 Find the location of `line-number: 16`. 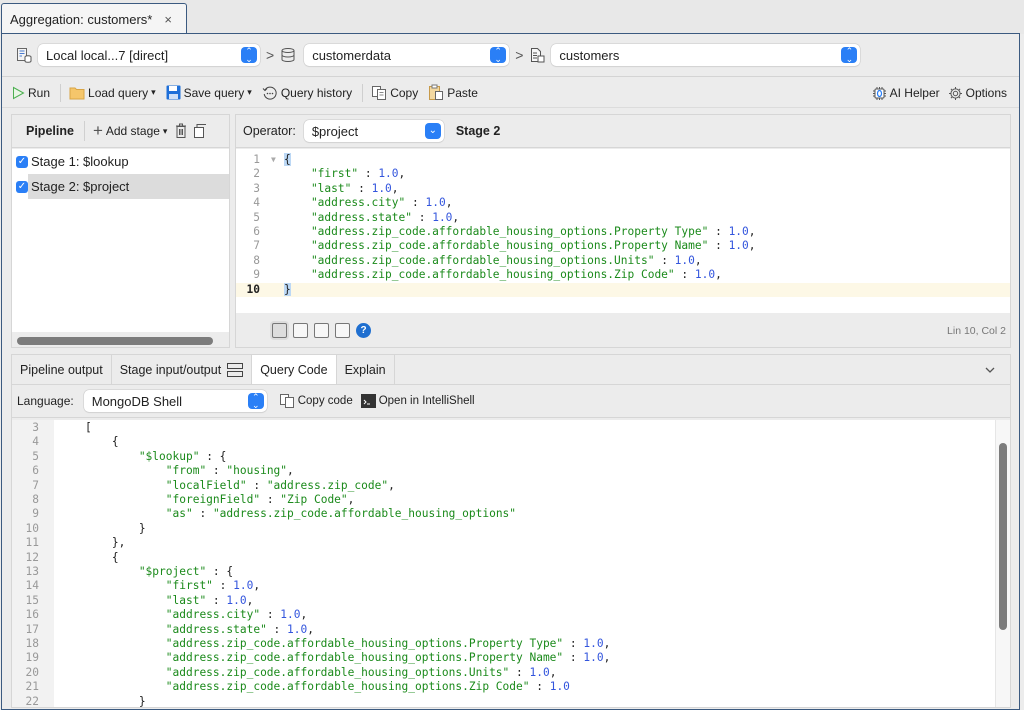

line-number: 16 is located at coordinates (32, 615).